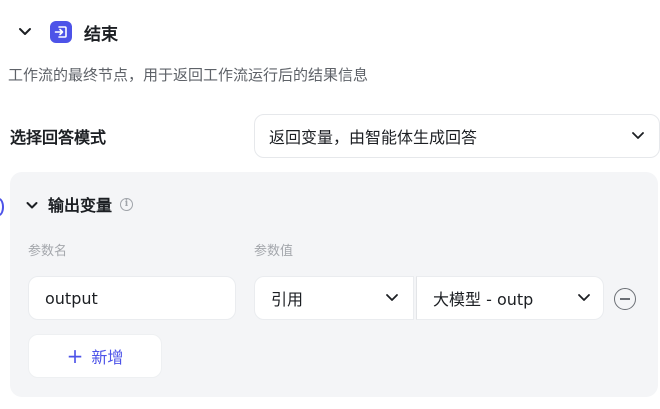  What do you see at coordinates (483, 299) in the screenshot?
I see `source-variable-value: 大模型 - outp` at bounding box center [483, 299].